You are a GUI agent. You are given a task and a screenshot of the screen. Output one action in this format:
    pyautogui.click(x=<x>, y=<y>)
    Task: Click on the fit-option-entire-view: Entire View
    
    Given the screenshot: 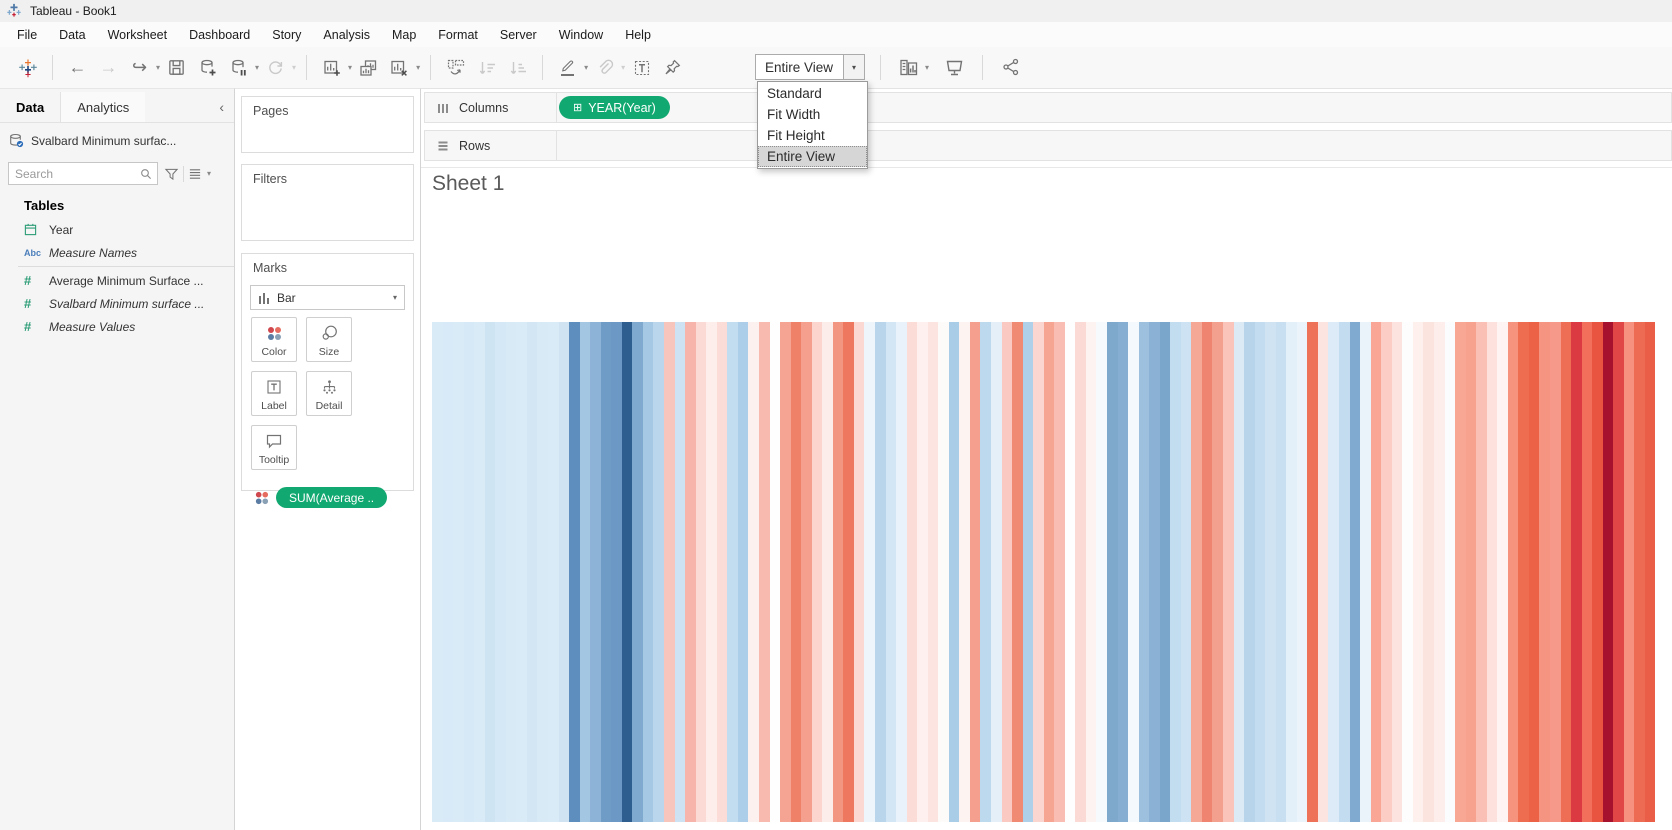 What is the action you would take?
    pyautogui.click(x=812, y=156)
    